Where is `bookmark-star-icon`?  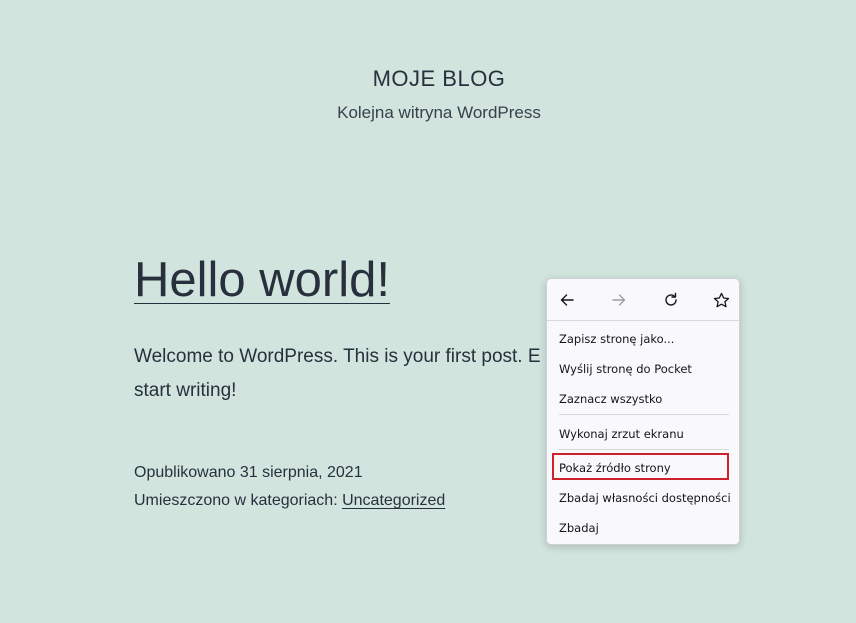 bookmark-star-icon is located at coordinates (721, 299).